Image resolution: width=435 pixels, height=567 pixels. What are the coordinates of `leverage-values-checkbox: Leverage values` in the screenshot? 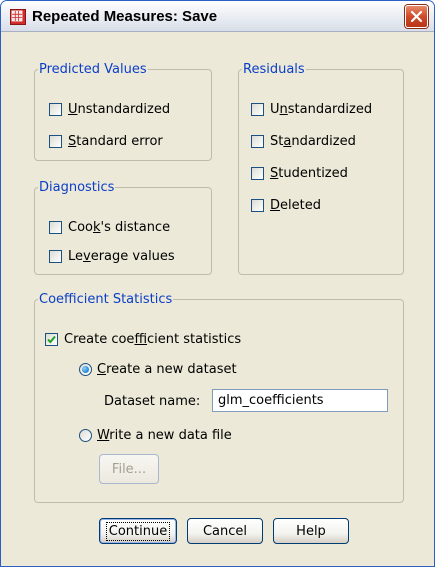 It's located at (112, 256).